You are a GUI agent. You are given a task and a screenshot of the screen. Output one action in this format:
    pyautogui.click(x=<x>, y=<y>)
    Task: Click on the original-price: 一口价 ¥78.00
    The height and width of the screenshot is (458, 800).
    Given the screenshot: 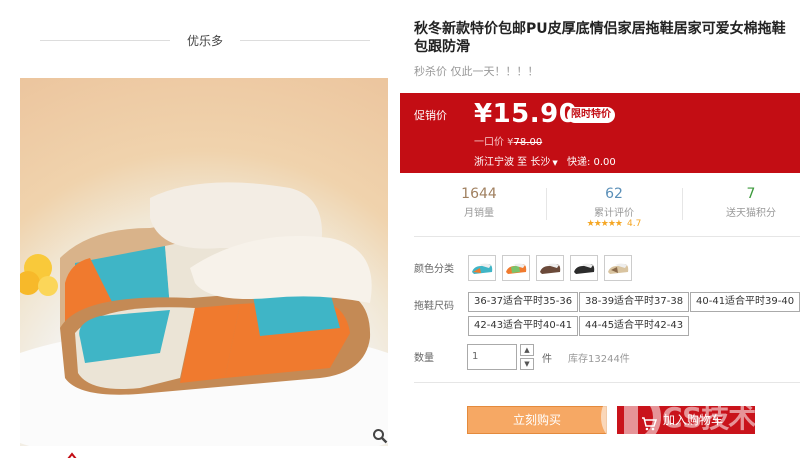 What is the action you would take?
    pyautogui.click(x=508, y=140)
    